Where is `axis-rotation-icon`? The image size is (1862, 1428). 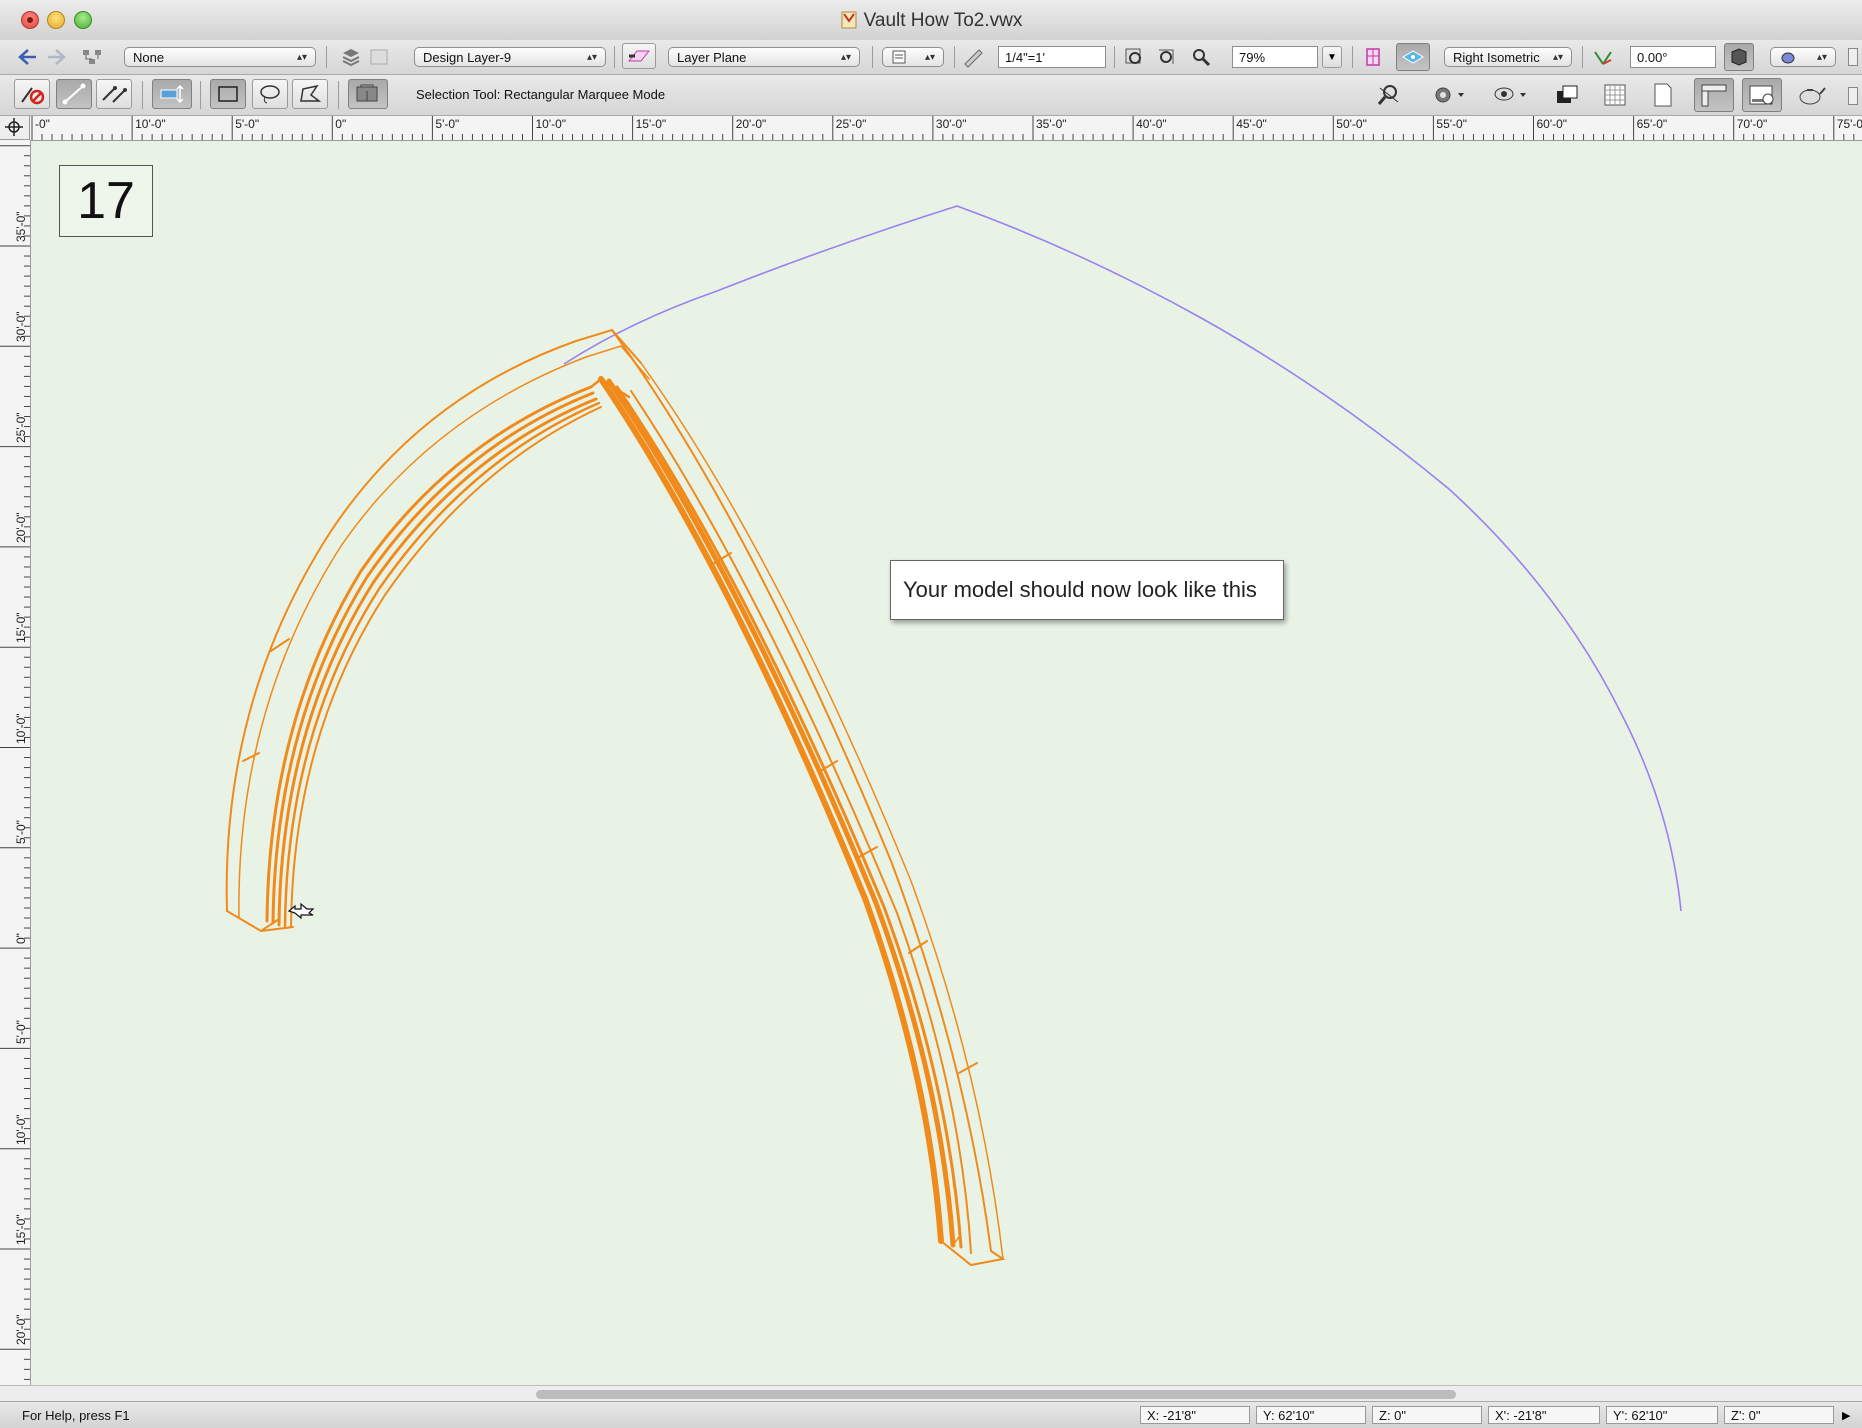
axis-rotation-icon is located at coordinates (1603, 57).